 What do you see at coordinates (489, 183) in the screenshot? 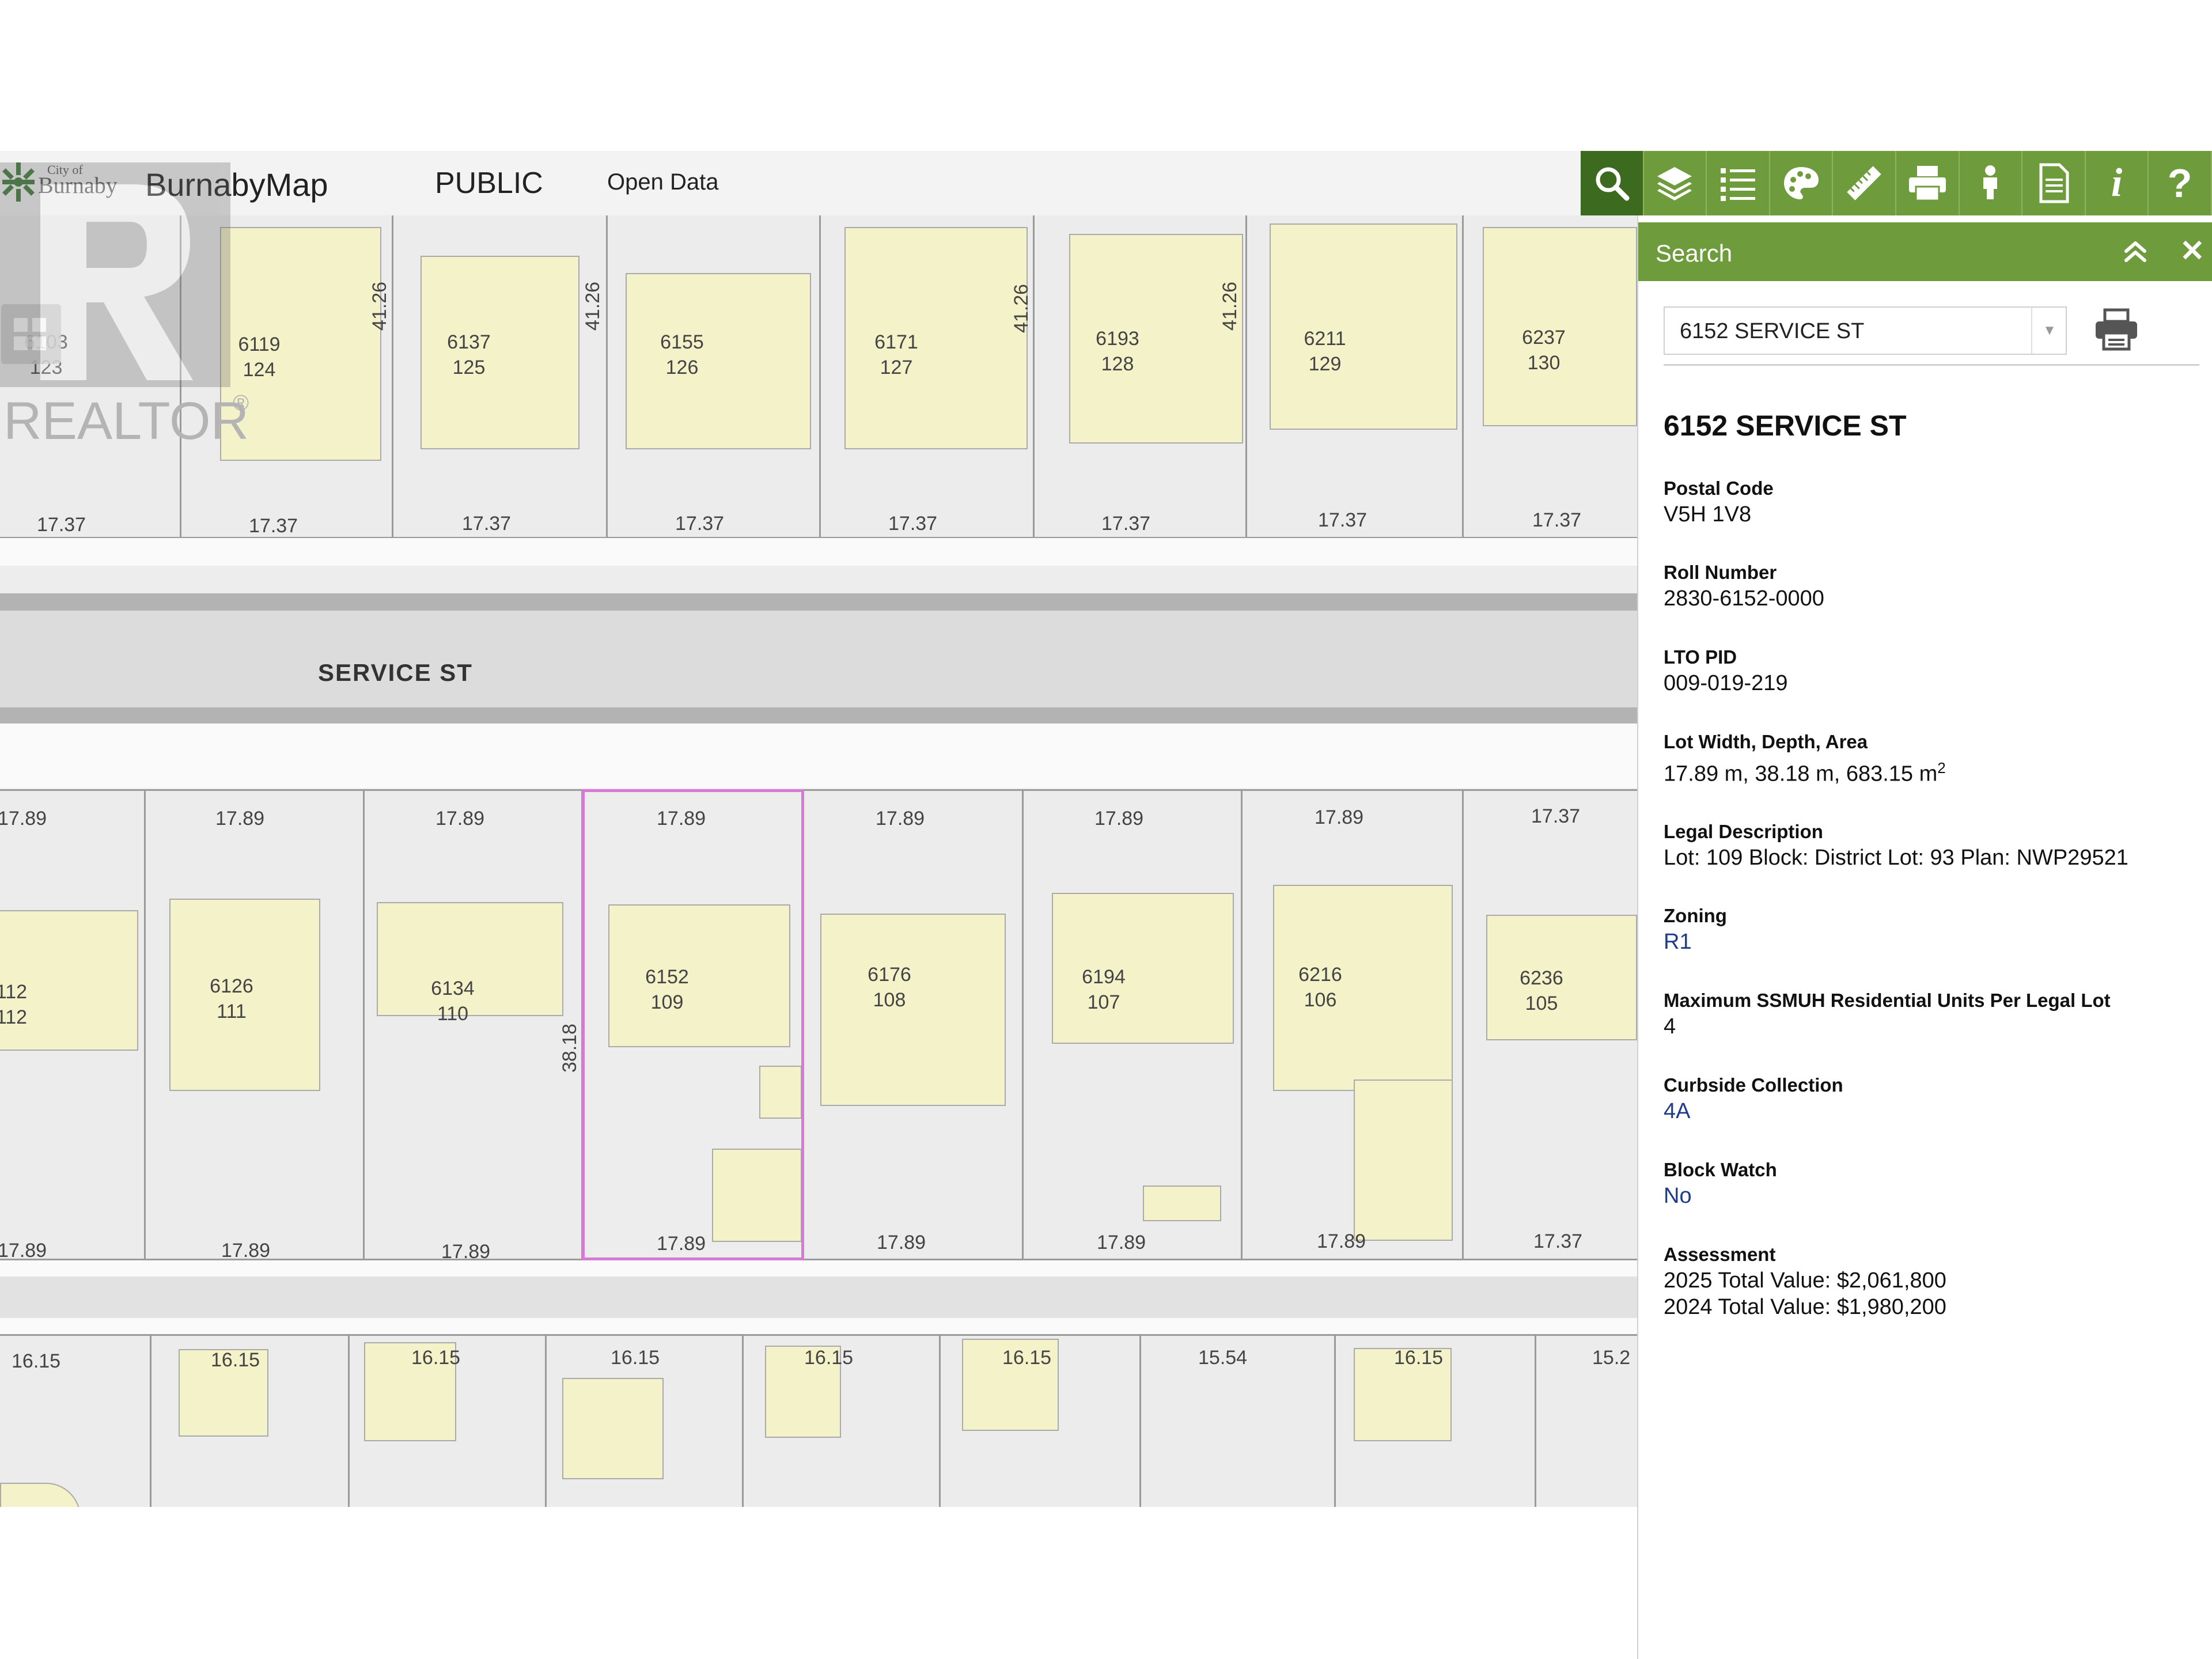
I see `nav-public-link: PUBLIC` at bounding box center [489, 183].